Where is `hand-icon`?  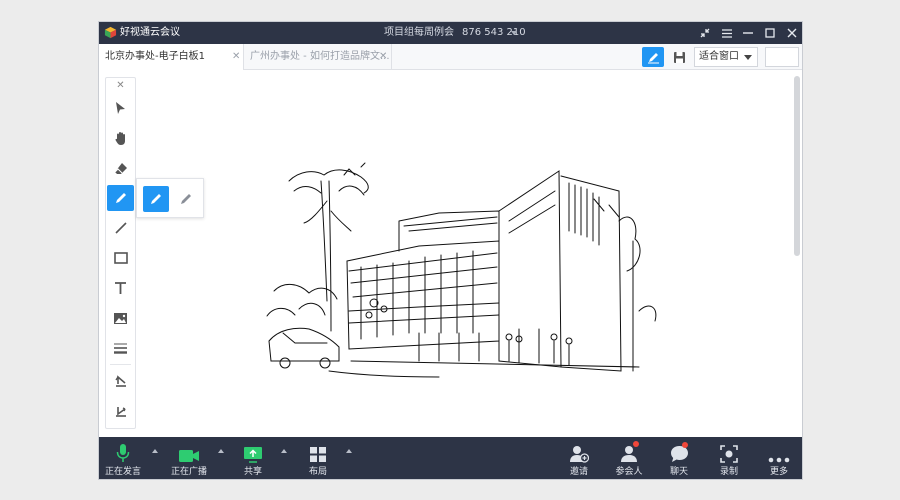 hand-icon is located at coordinates (119, 138).